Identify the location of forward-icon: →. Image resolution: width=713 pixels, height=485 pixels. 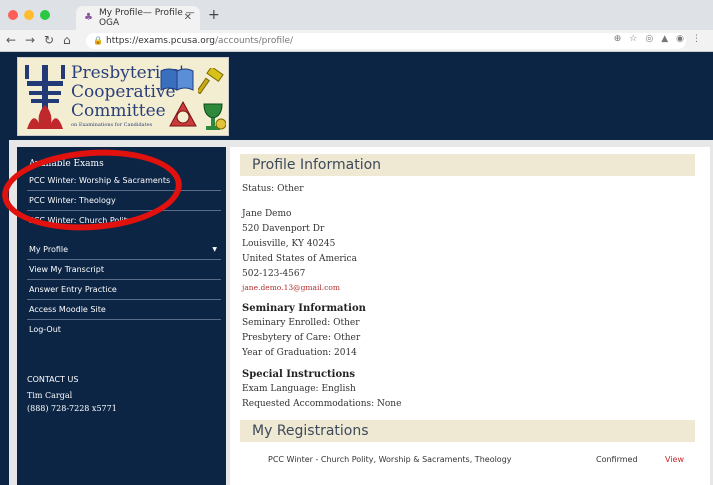
(30, 40).